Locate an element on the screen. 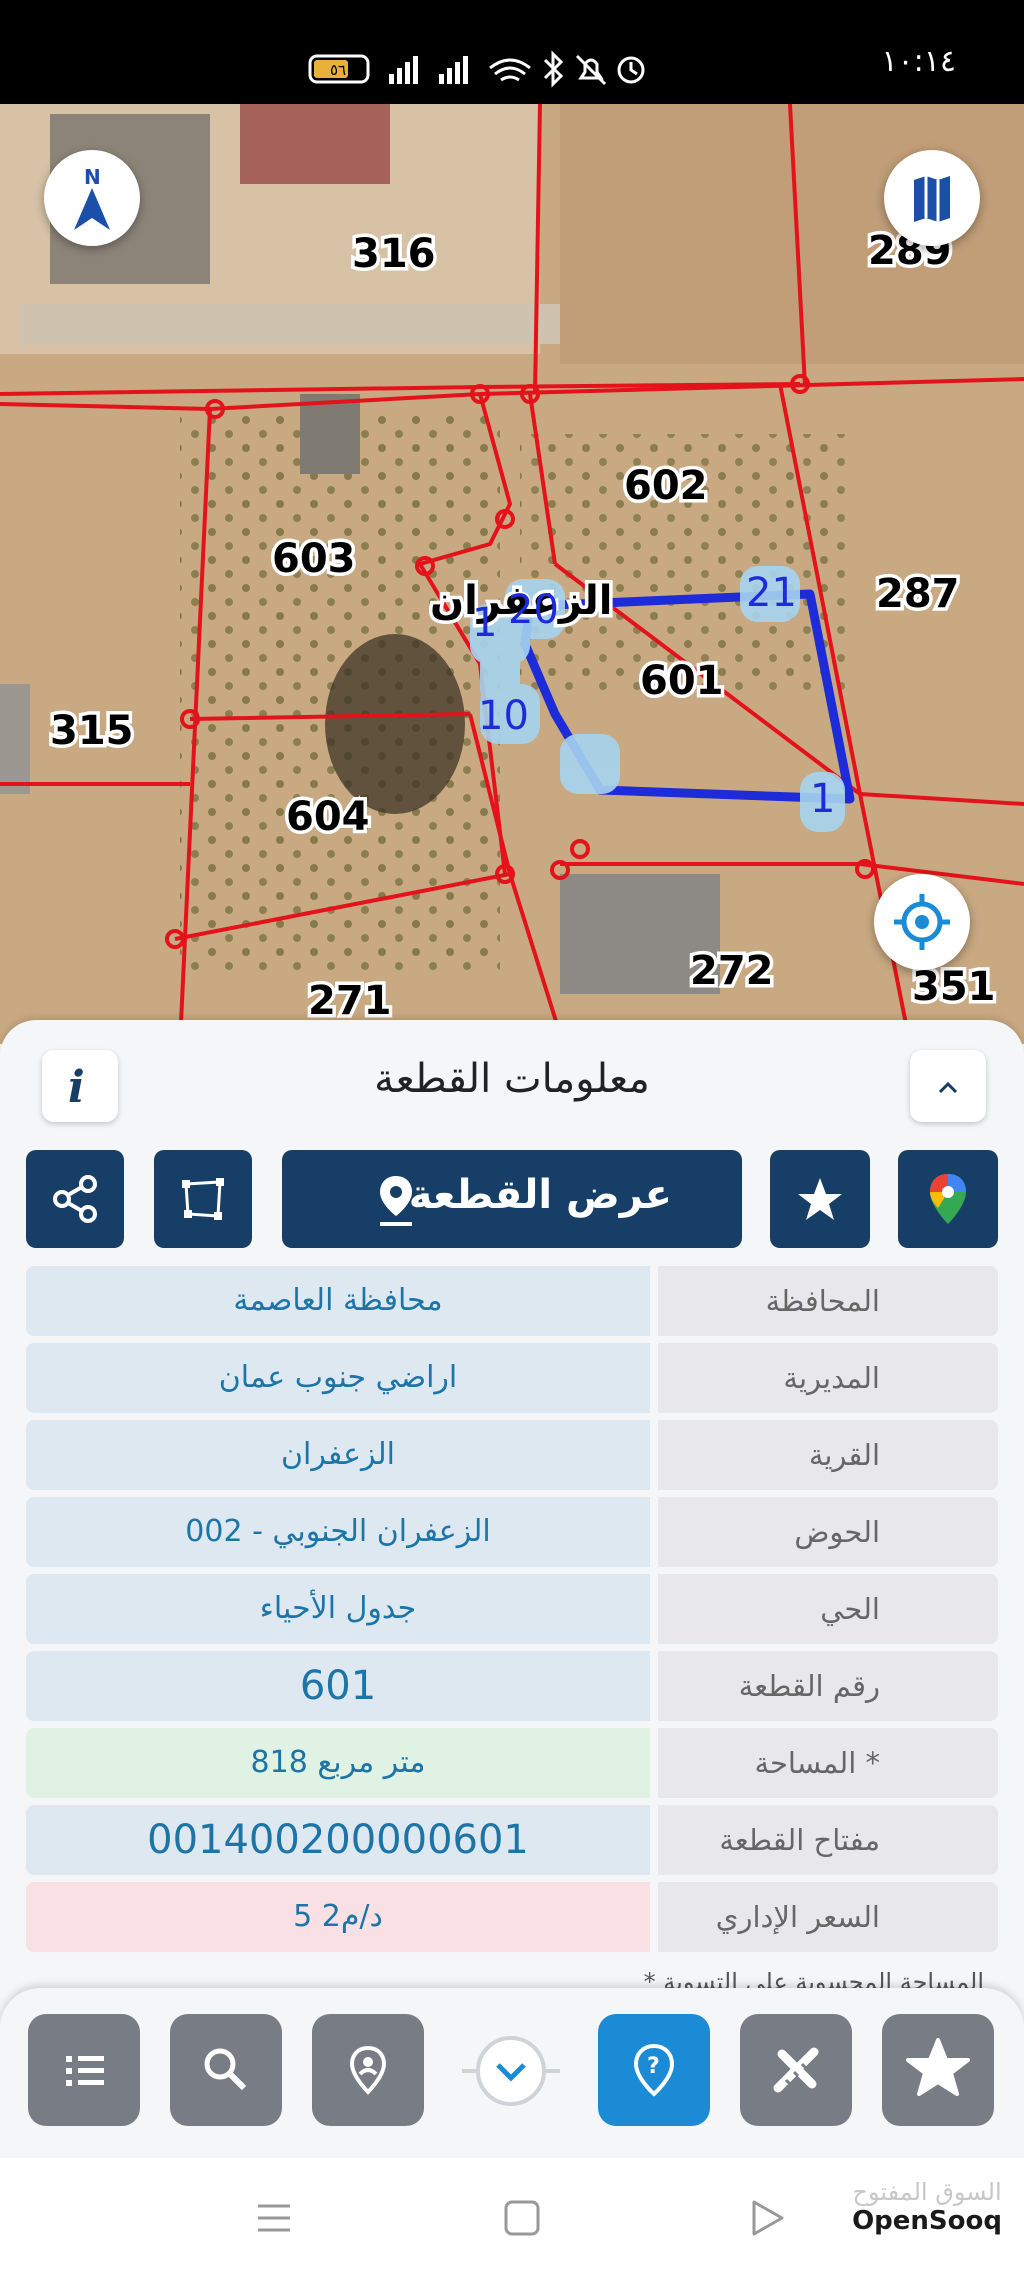 The image size is (1024, 2276). info-row: الزعفران الجنوبي - 002 الحوض is located at coordinates (512, 1532).